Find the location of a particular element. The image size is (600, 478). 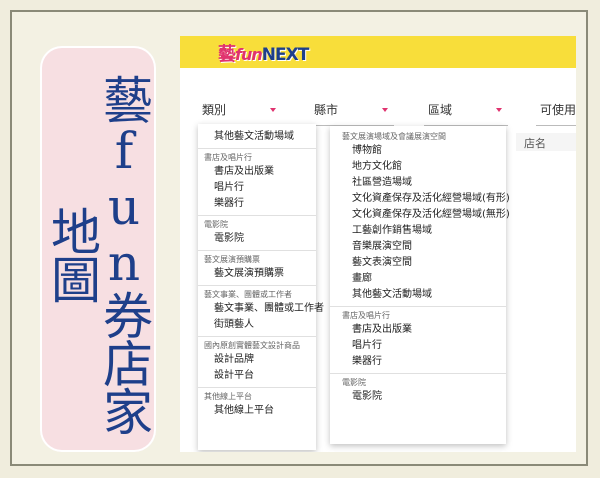

usable-select: 可使用 is located at coordinates (556, 112).